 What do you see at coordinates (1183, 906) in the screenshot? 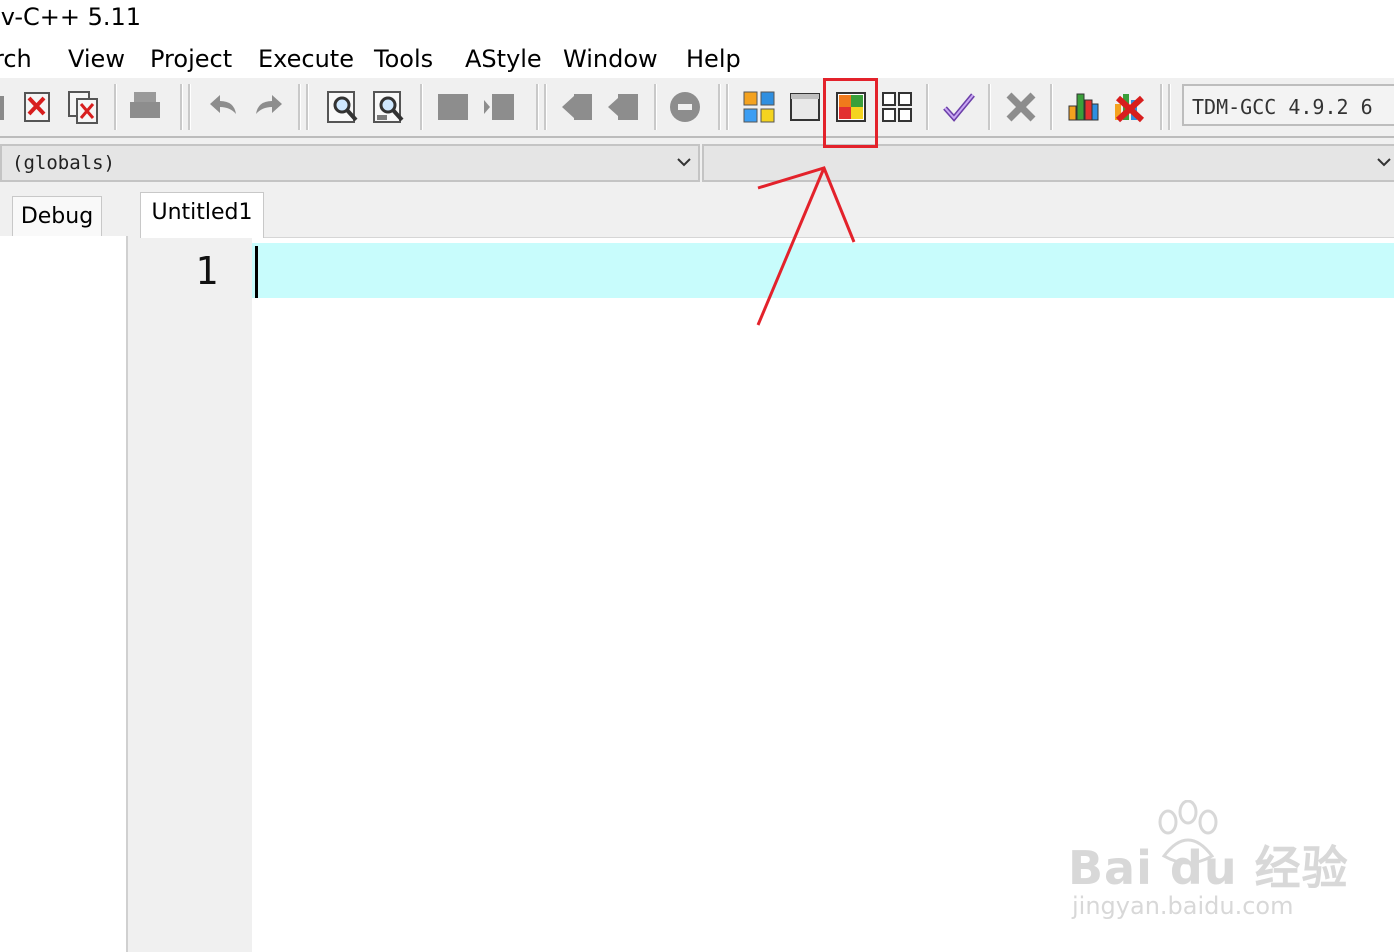
I see `watermark-url: jingyan.baidu.com` at bounding box center [1183, 906].